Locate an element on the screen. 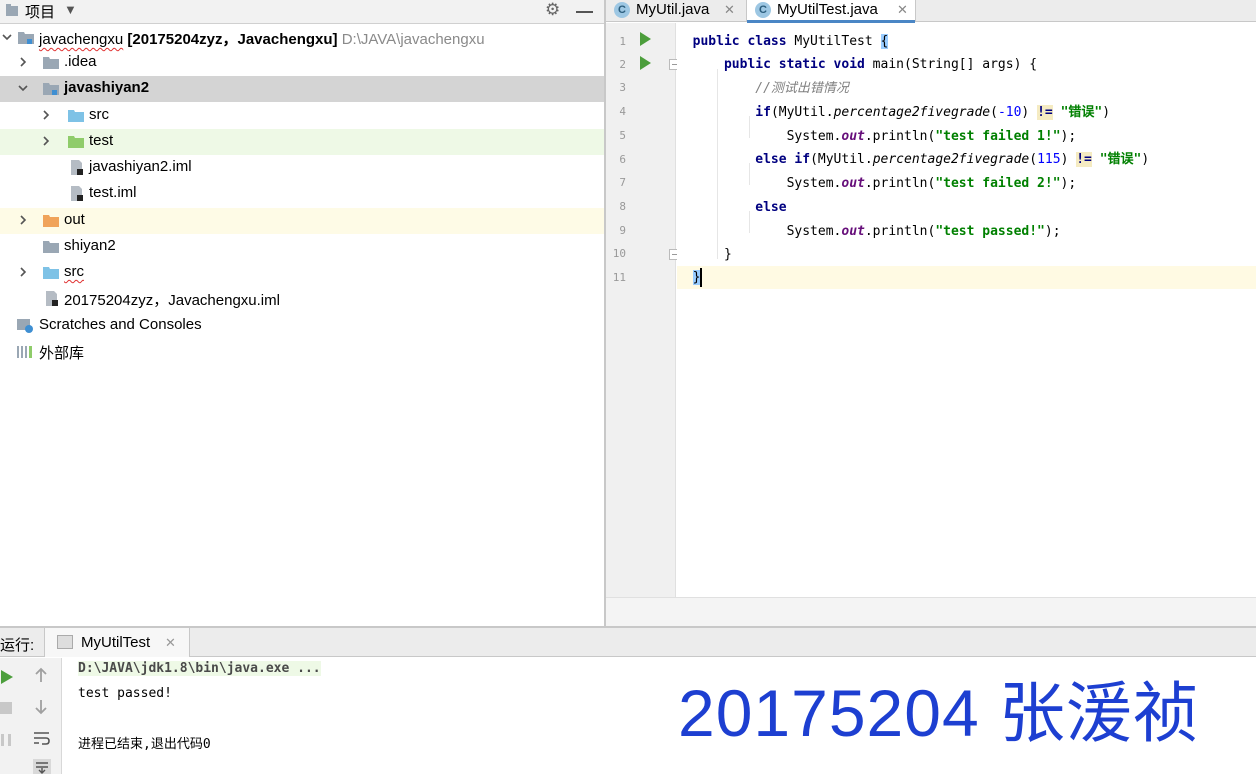 This screenshot has width=1256, height=774. tab-myutil-java: C MyUtil.java ✕ is located at coordinates (676, 11).